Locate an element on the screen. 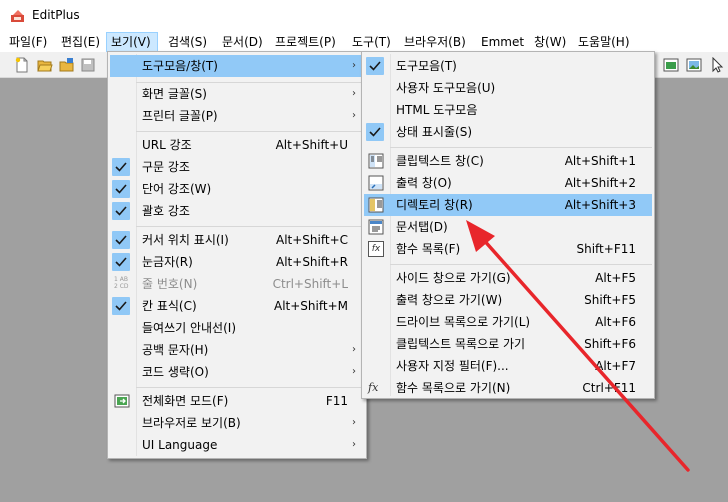 This screenshot has width=728, height=502. menu-emmet: Emmet is located at coordinates (502, 42).